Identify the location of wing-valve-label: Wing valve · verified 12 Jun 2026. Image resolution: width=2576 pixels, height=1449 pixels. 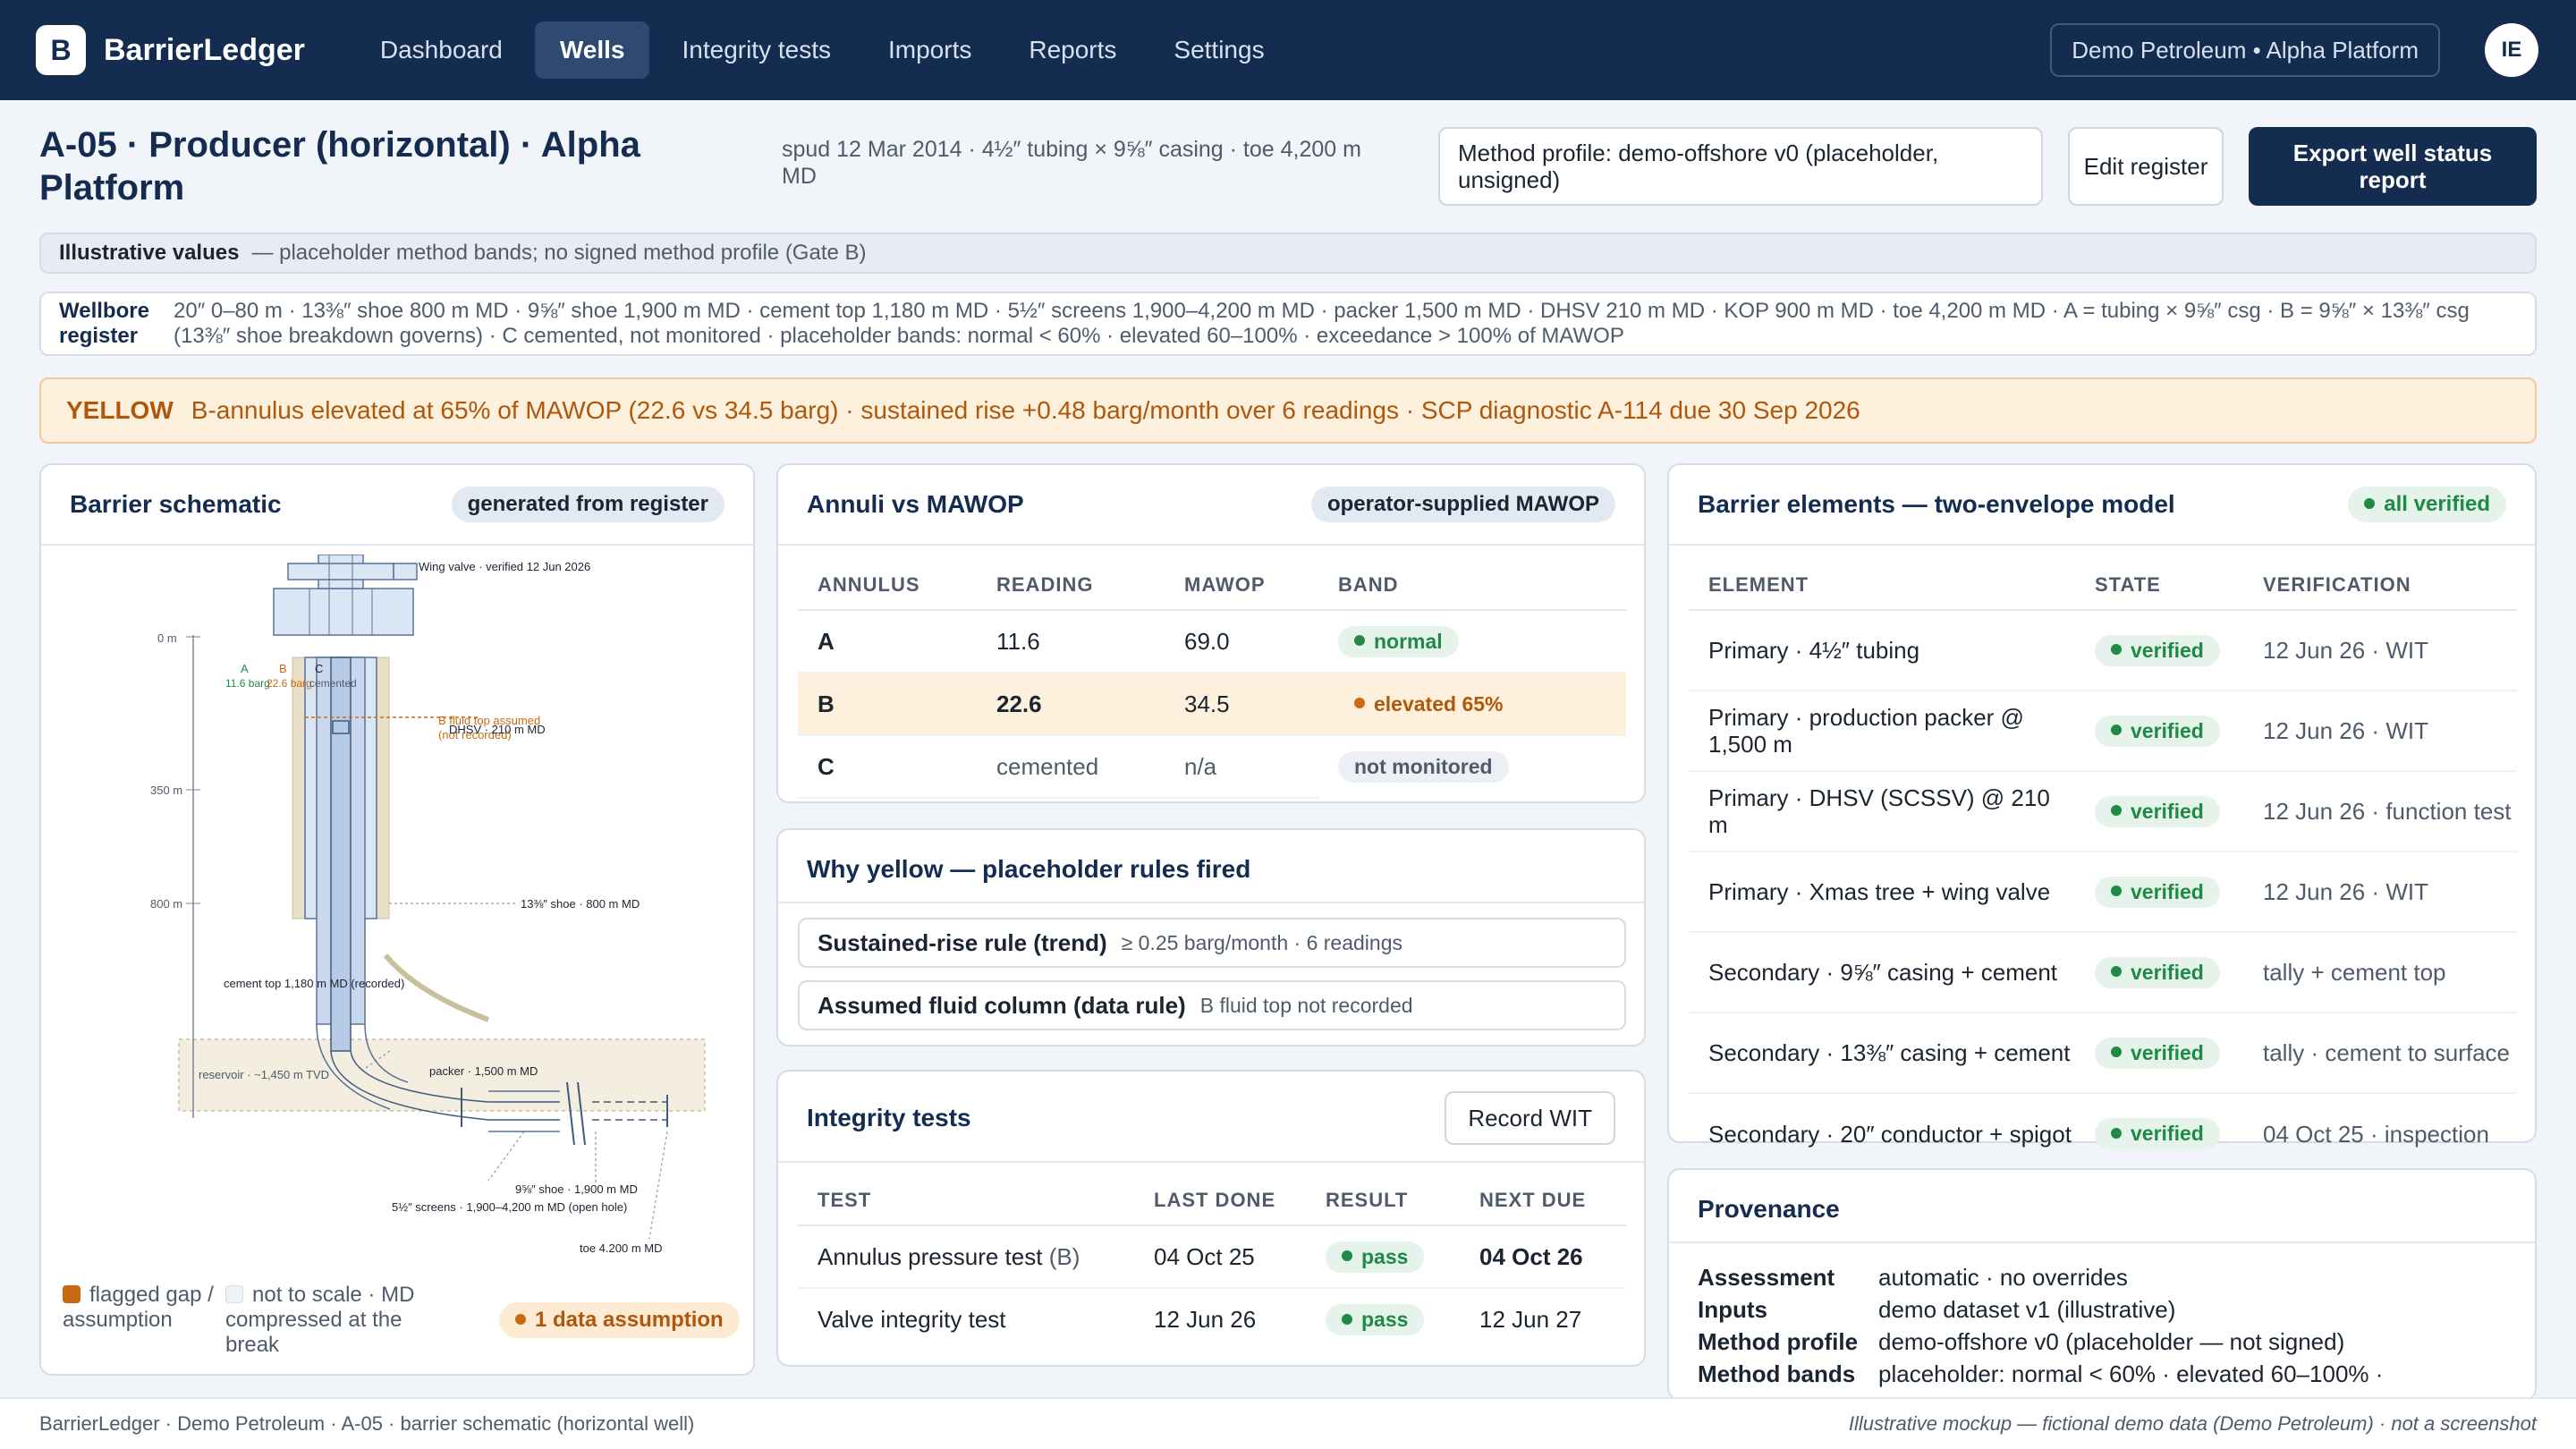
(504, 566).